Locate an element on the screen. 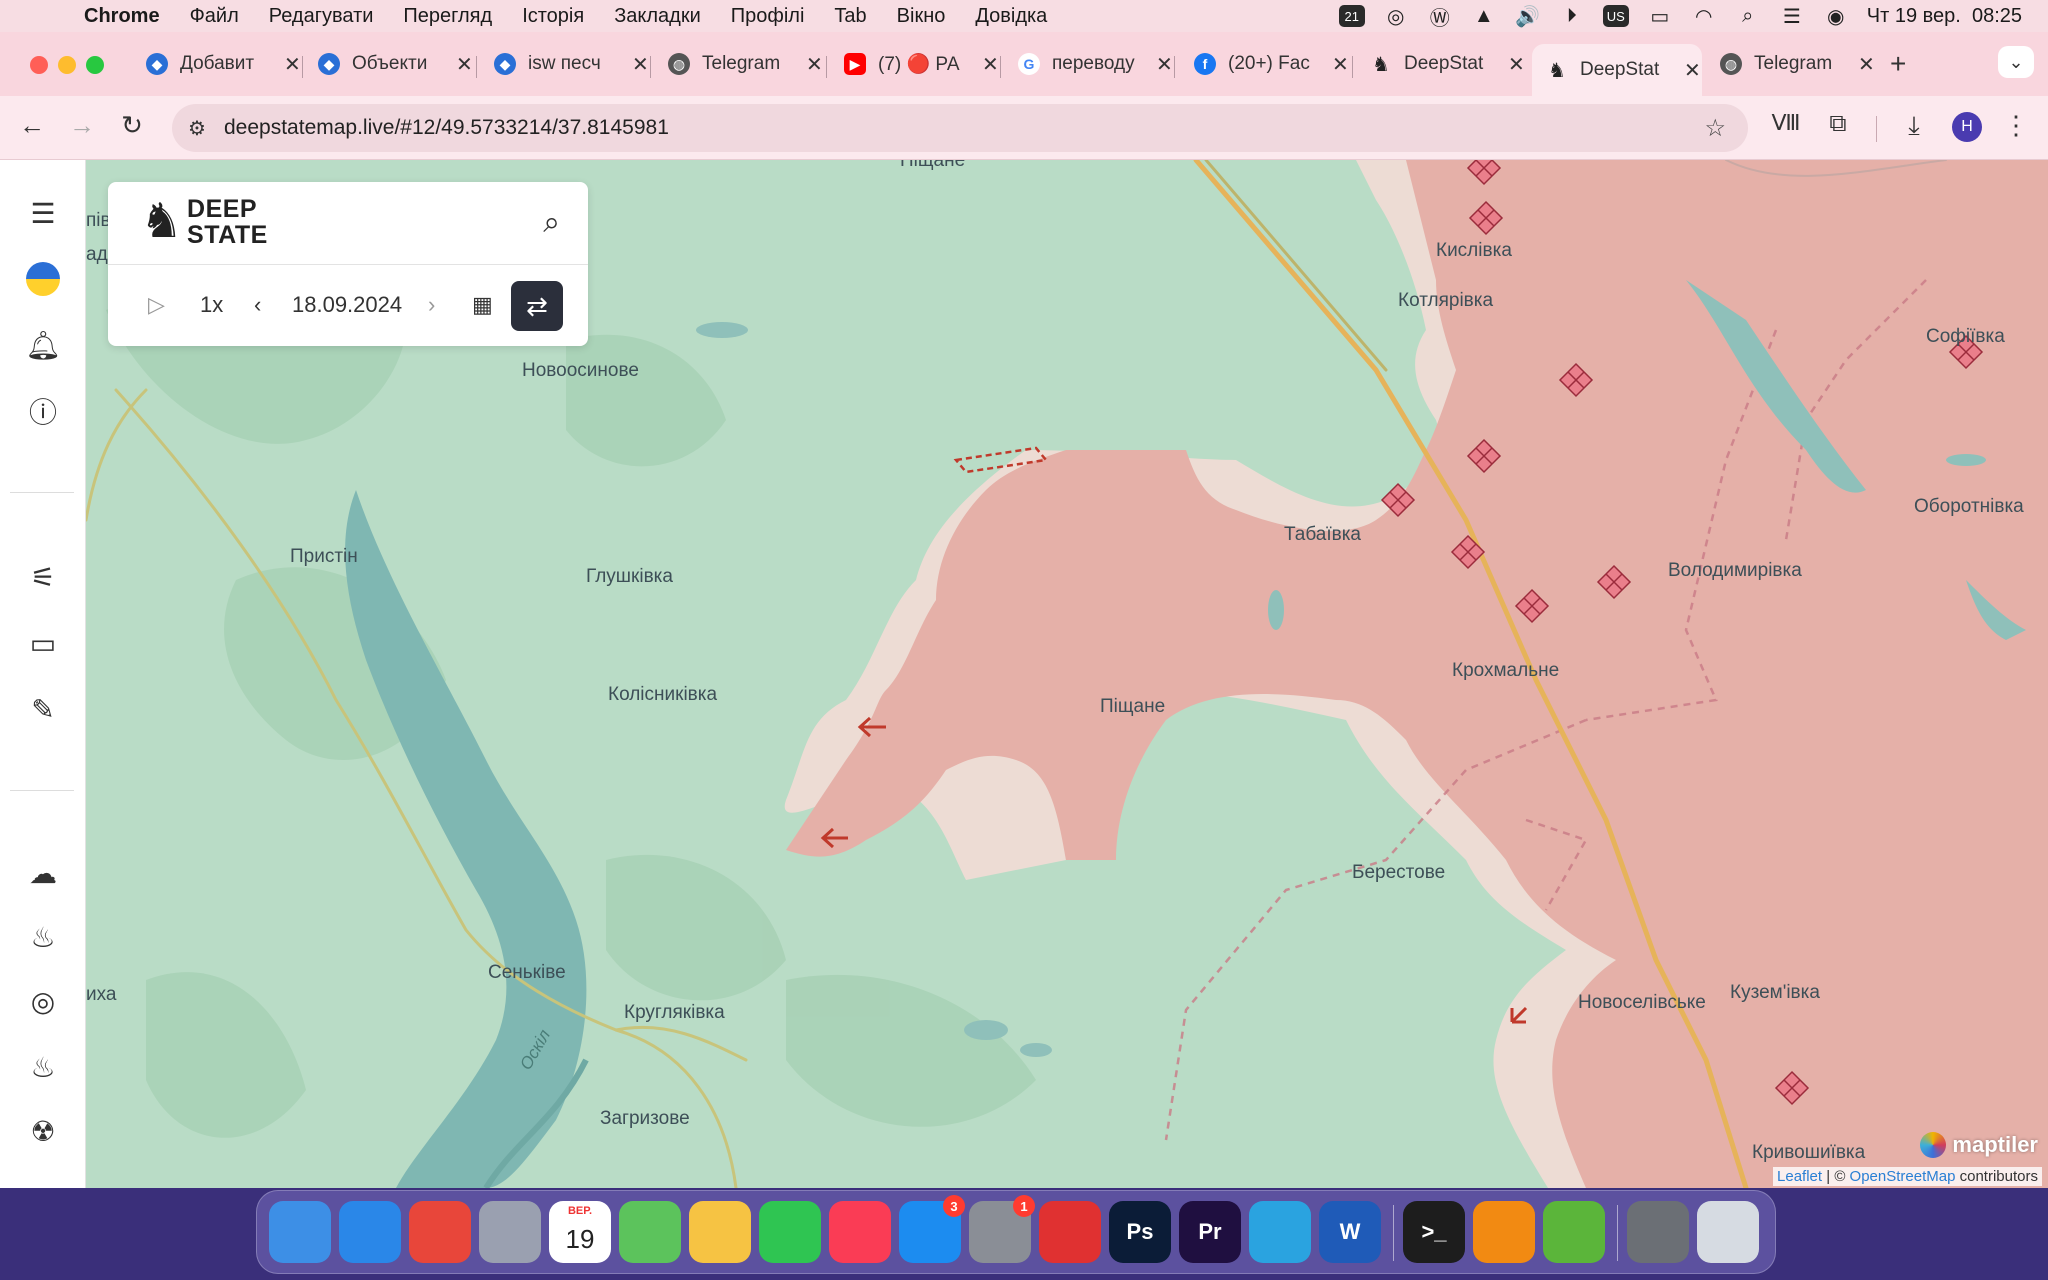 The height and width of the screenshot is (1280, 2048). date-display: 18.09.2024 is located at coordinates (347, 305).